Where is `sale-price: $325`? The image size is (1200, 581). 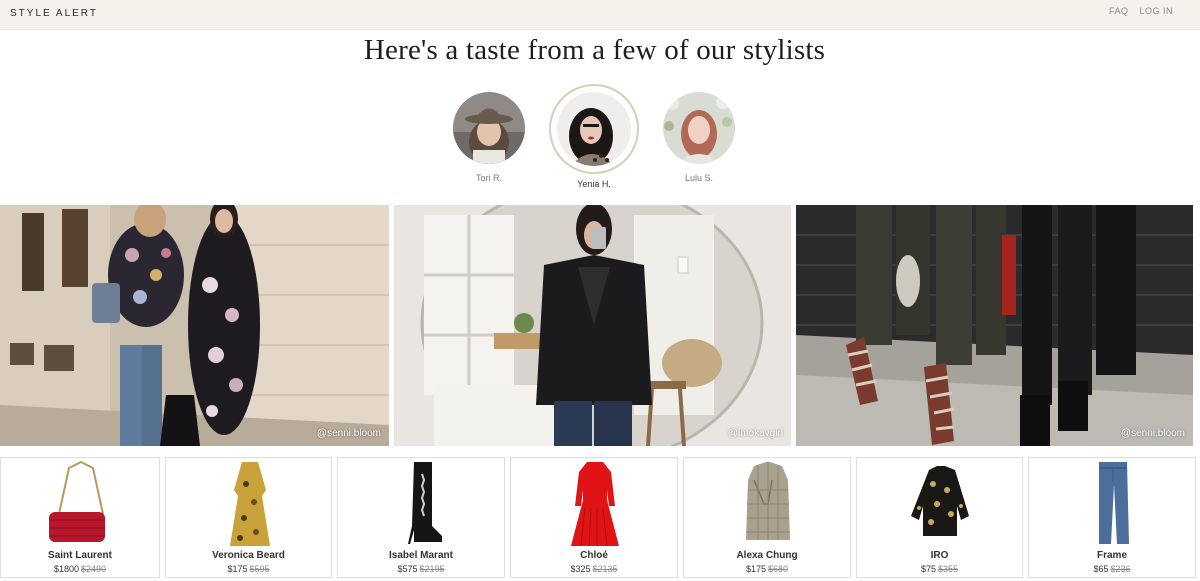
sale-price: $325 is located at coordinates (580, 569).